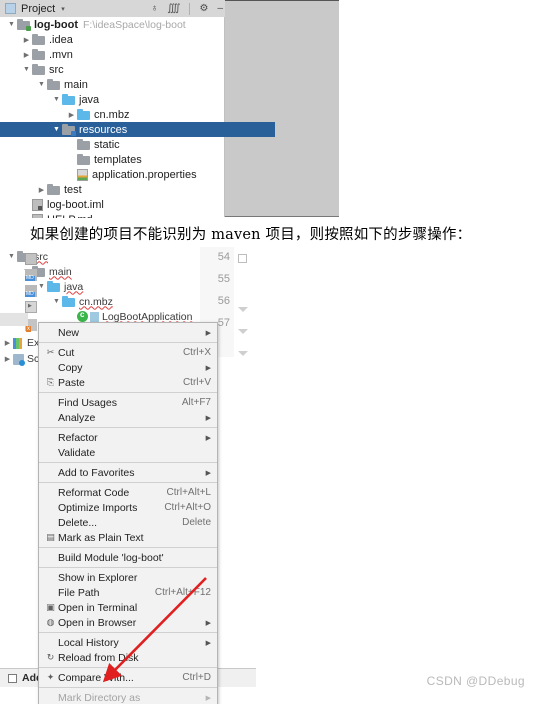 The width and height of the screenshot is (537, 704). I want to click on reload-icon: ↻, so click(50, 657).